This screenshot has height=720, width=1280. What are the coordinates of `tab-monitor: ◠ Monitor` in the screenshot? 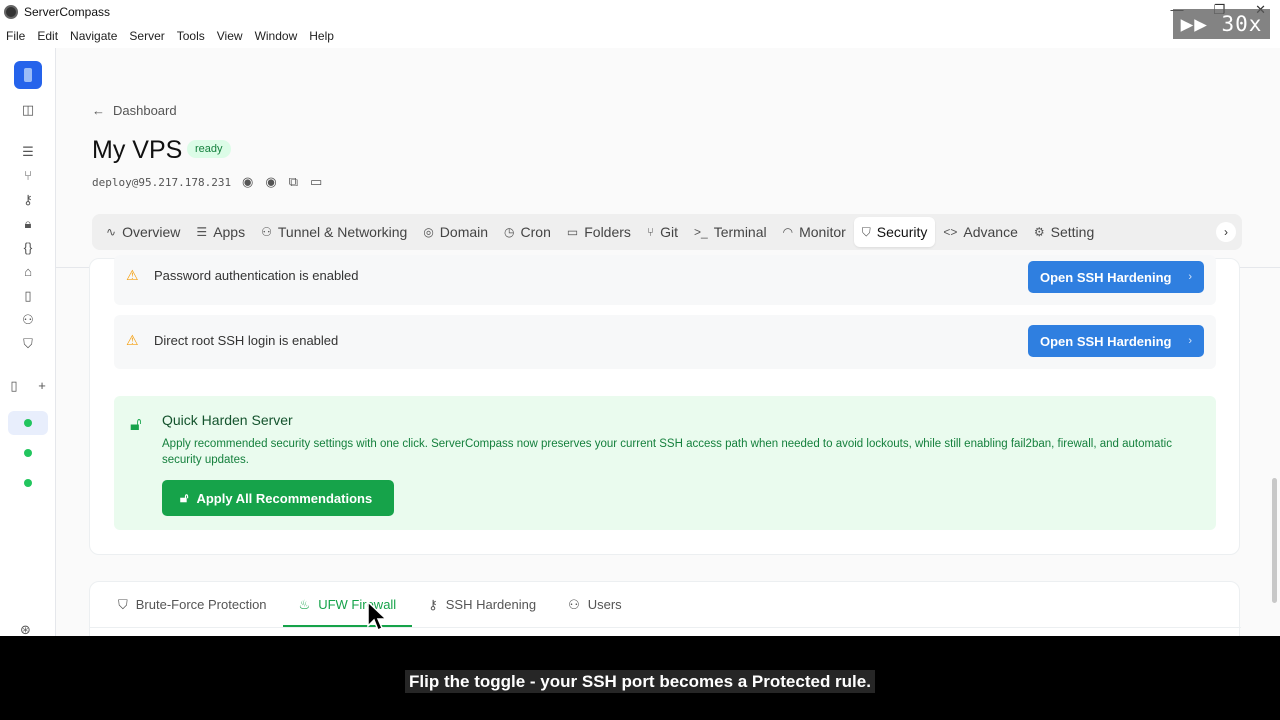 It's located at (814, 232).